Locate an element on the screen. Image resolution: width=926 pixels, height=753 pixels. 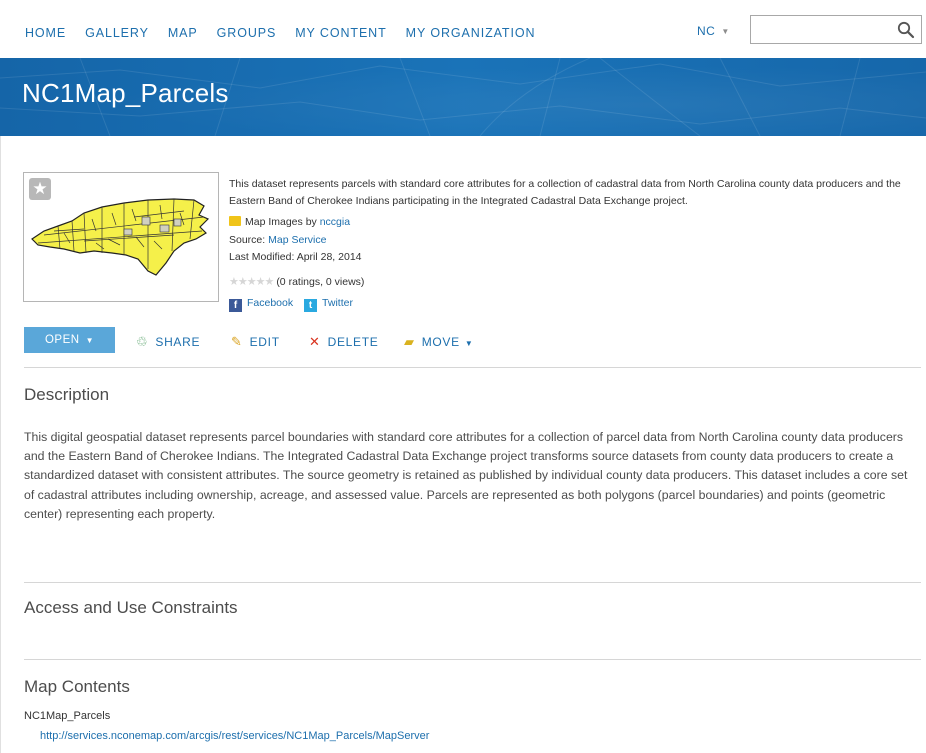
nav-home: HOME is located at coordinates (45, 33).